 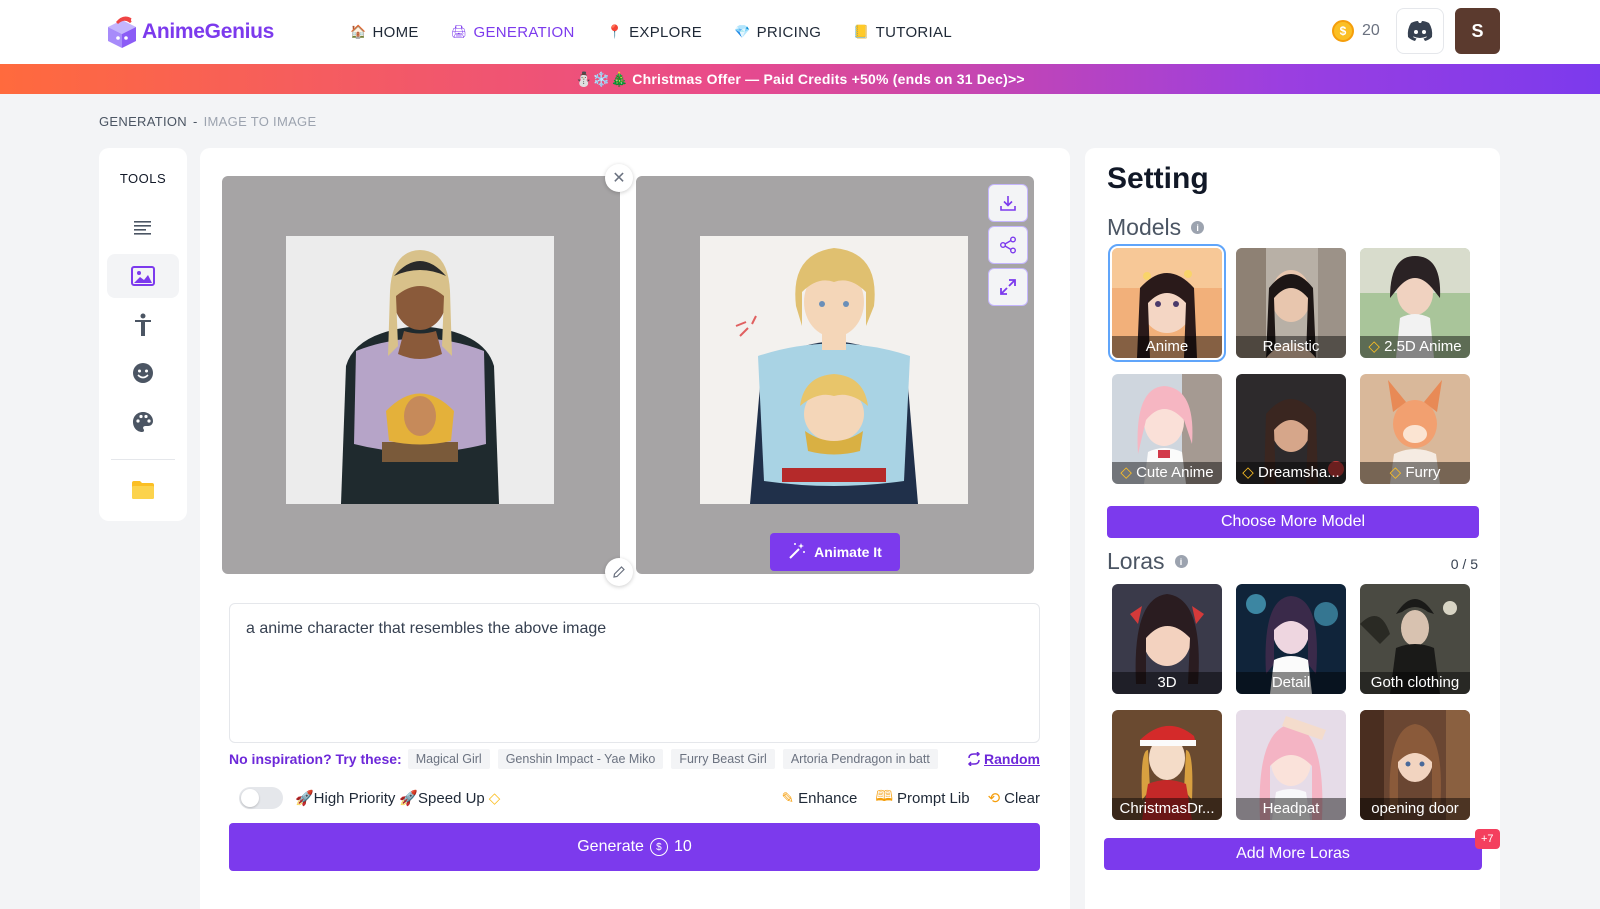 I want to click on person-pose-icon, so click(x=143, y=324).